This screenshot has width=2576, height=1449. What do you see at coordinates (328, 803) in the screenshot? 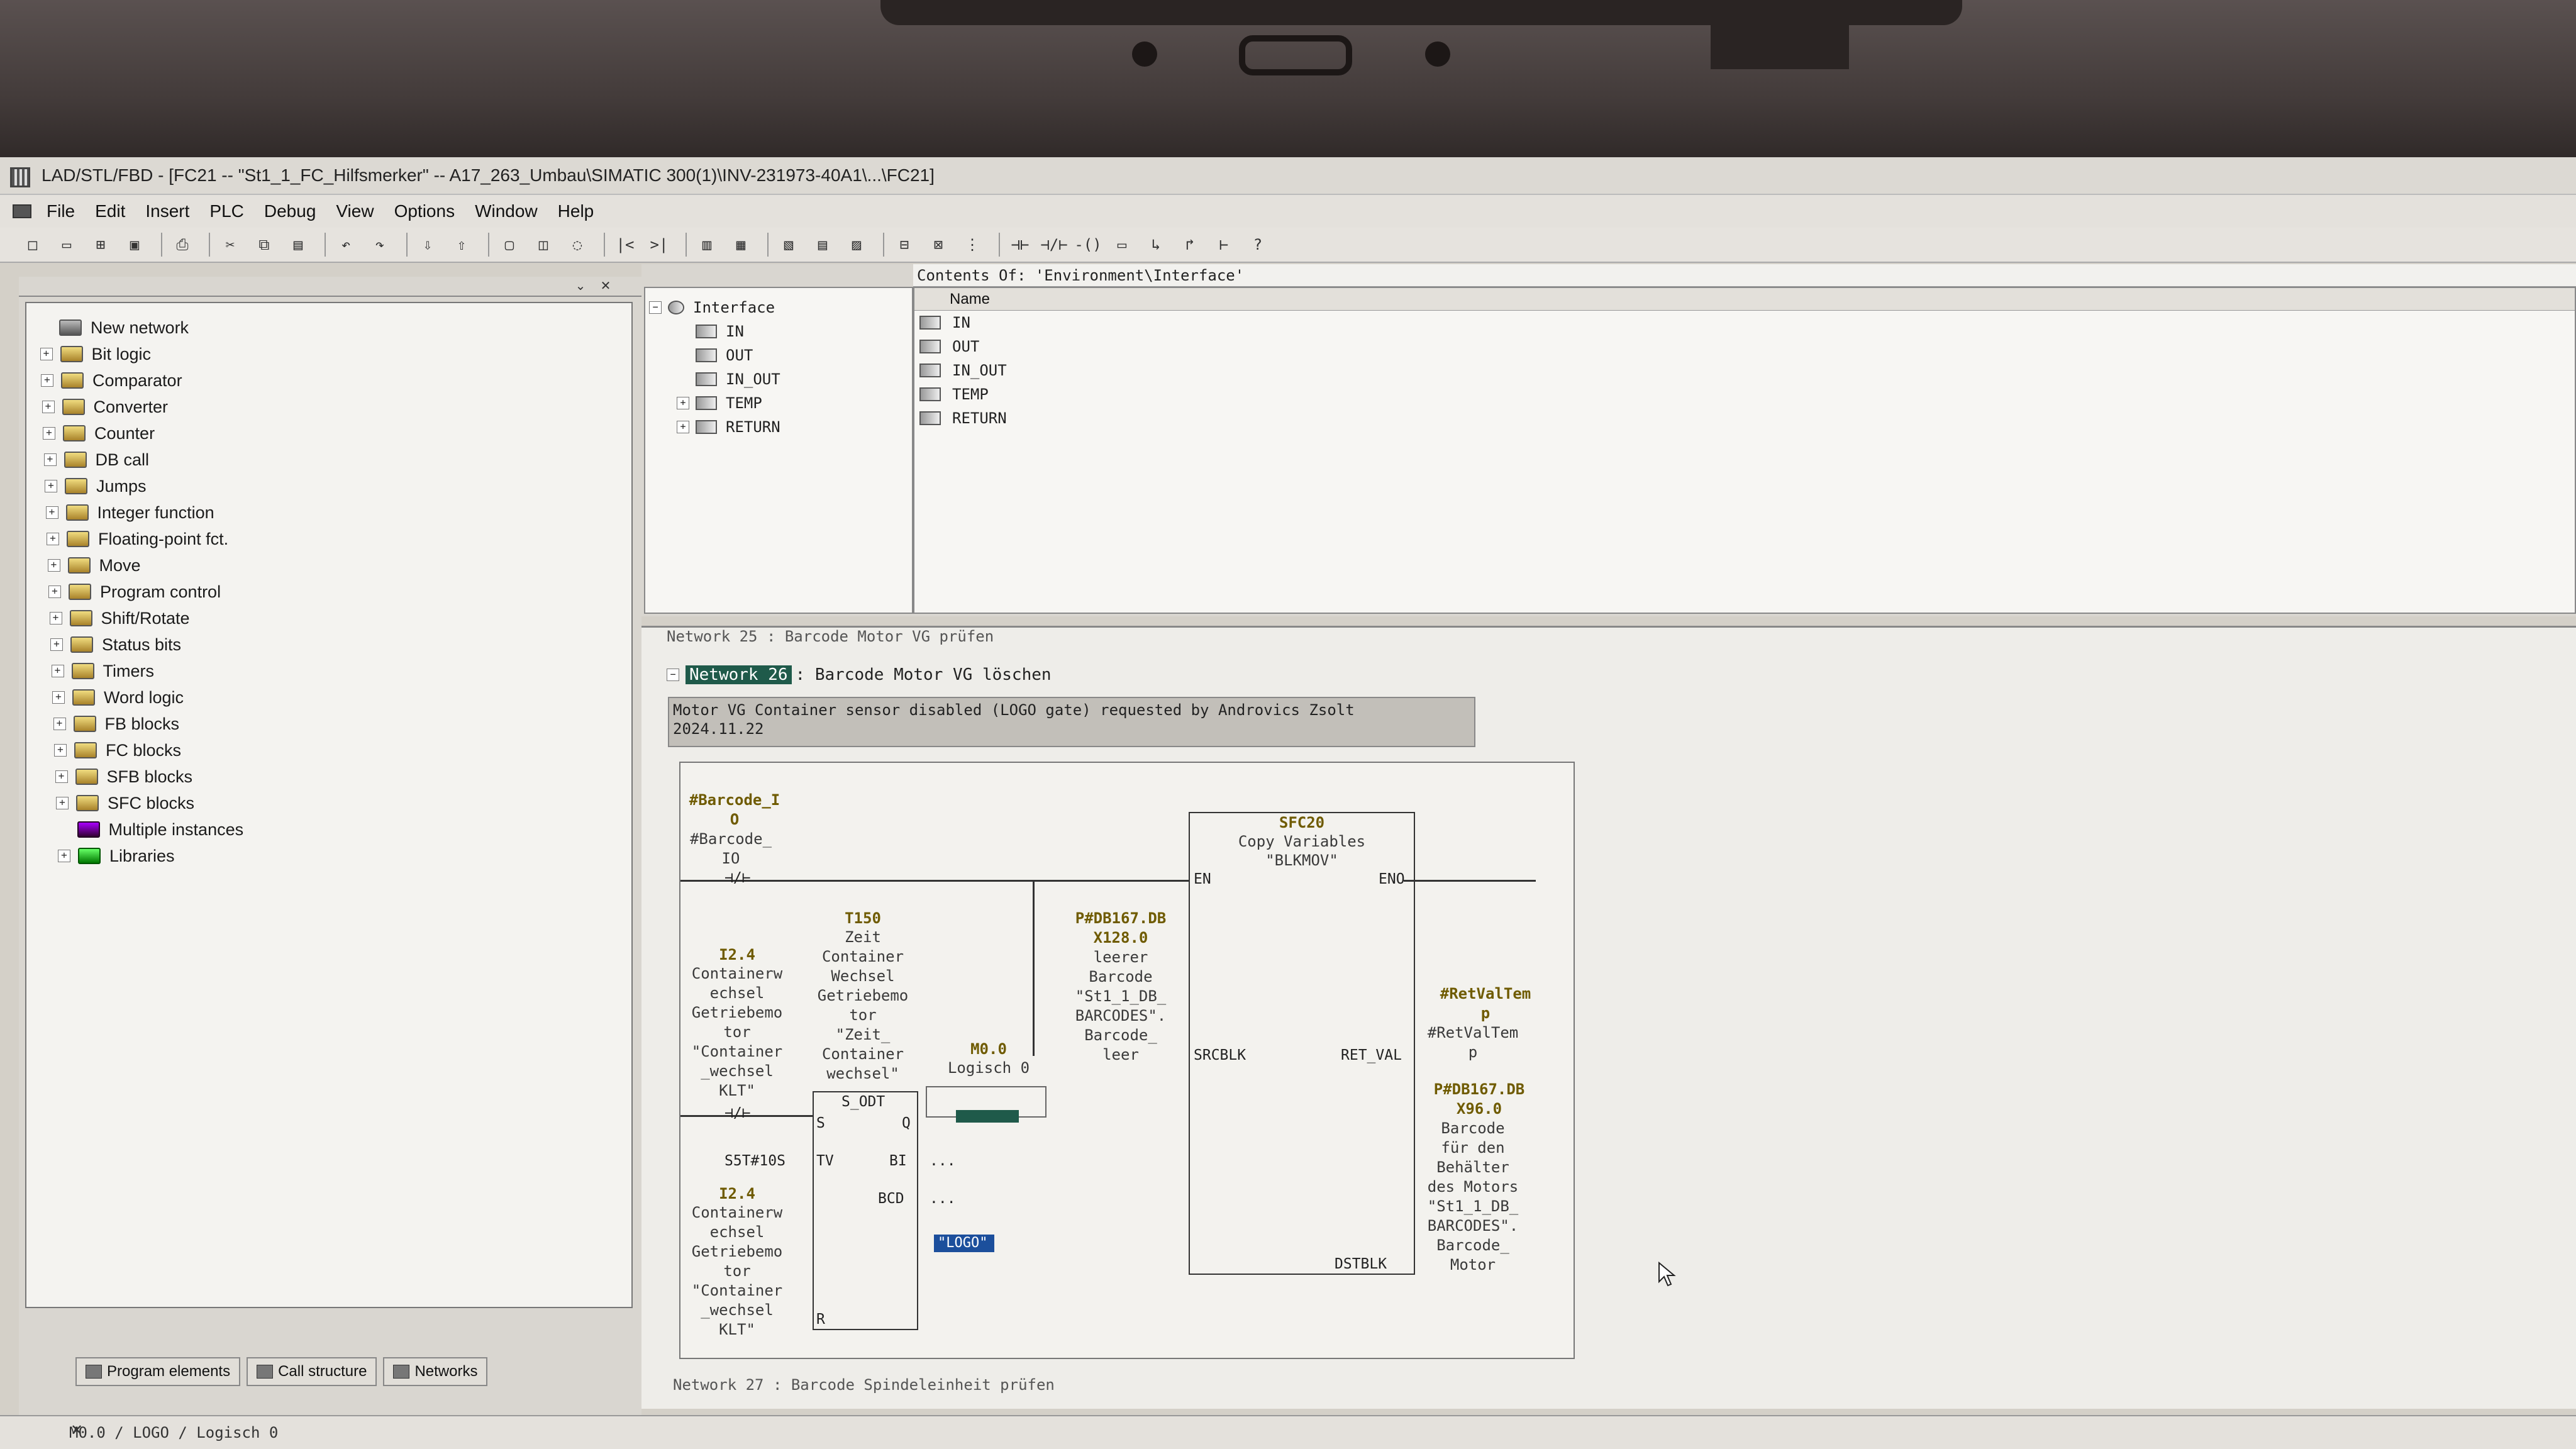
I see `tree-item: + SFC blocks` at bounding box center [328, 803].